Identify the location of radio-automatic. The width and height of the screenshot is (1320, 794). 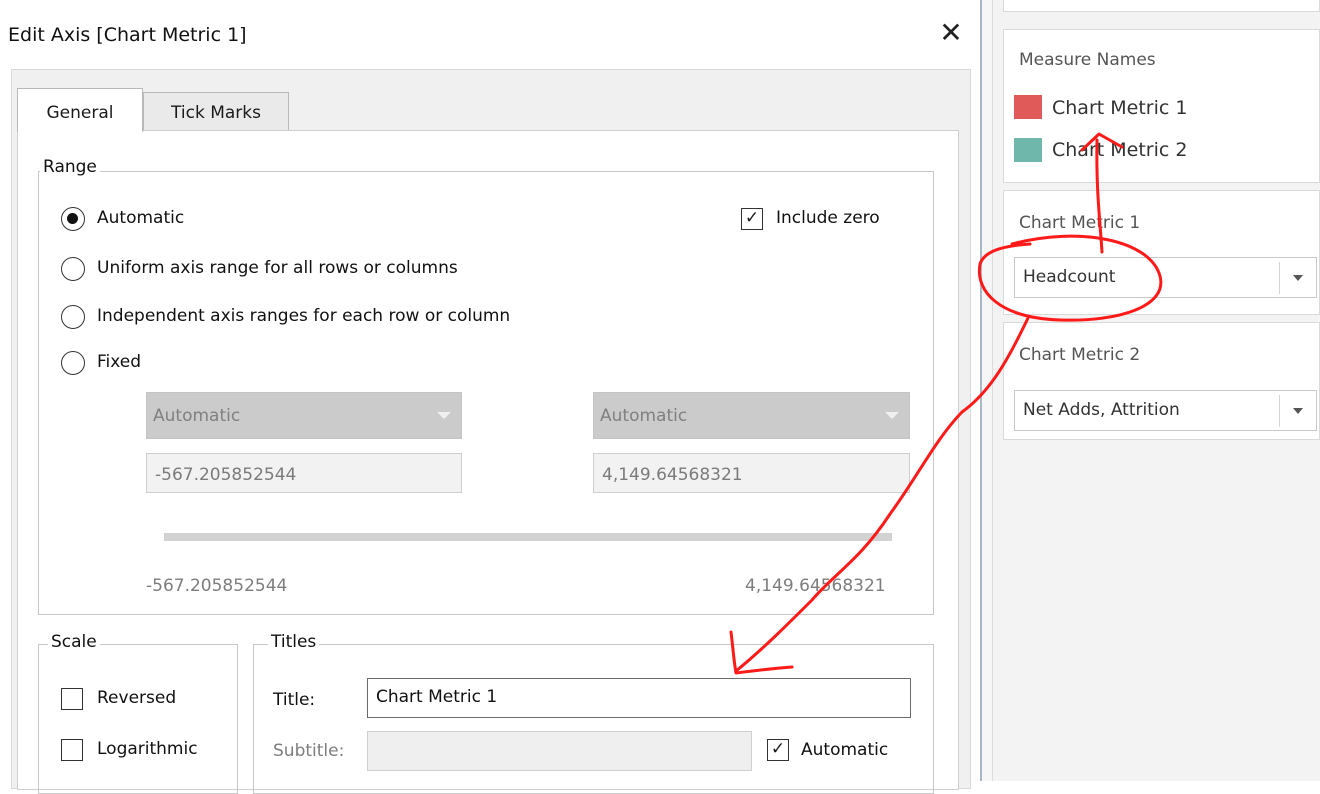
(73, 219).